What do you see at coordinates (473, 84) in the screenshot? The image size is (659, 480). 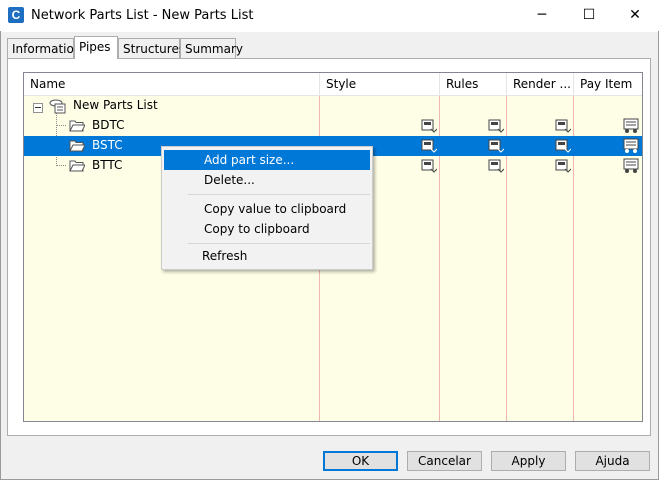 I see `column-header-rules: Rules` at bounding box center [473, 84].